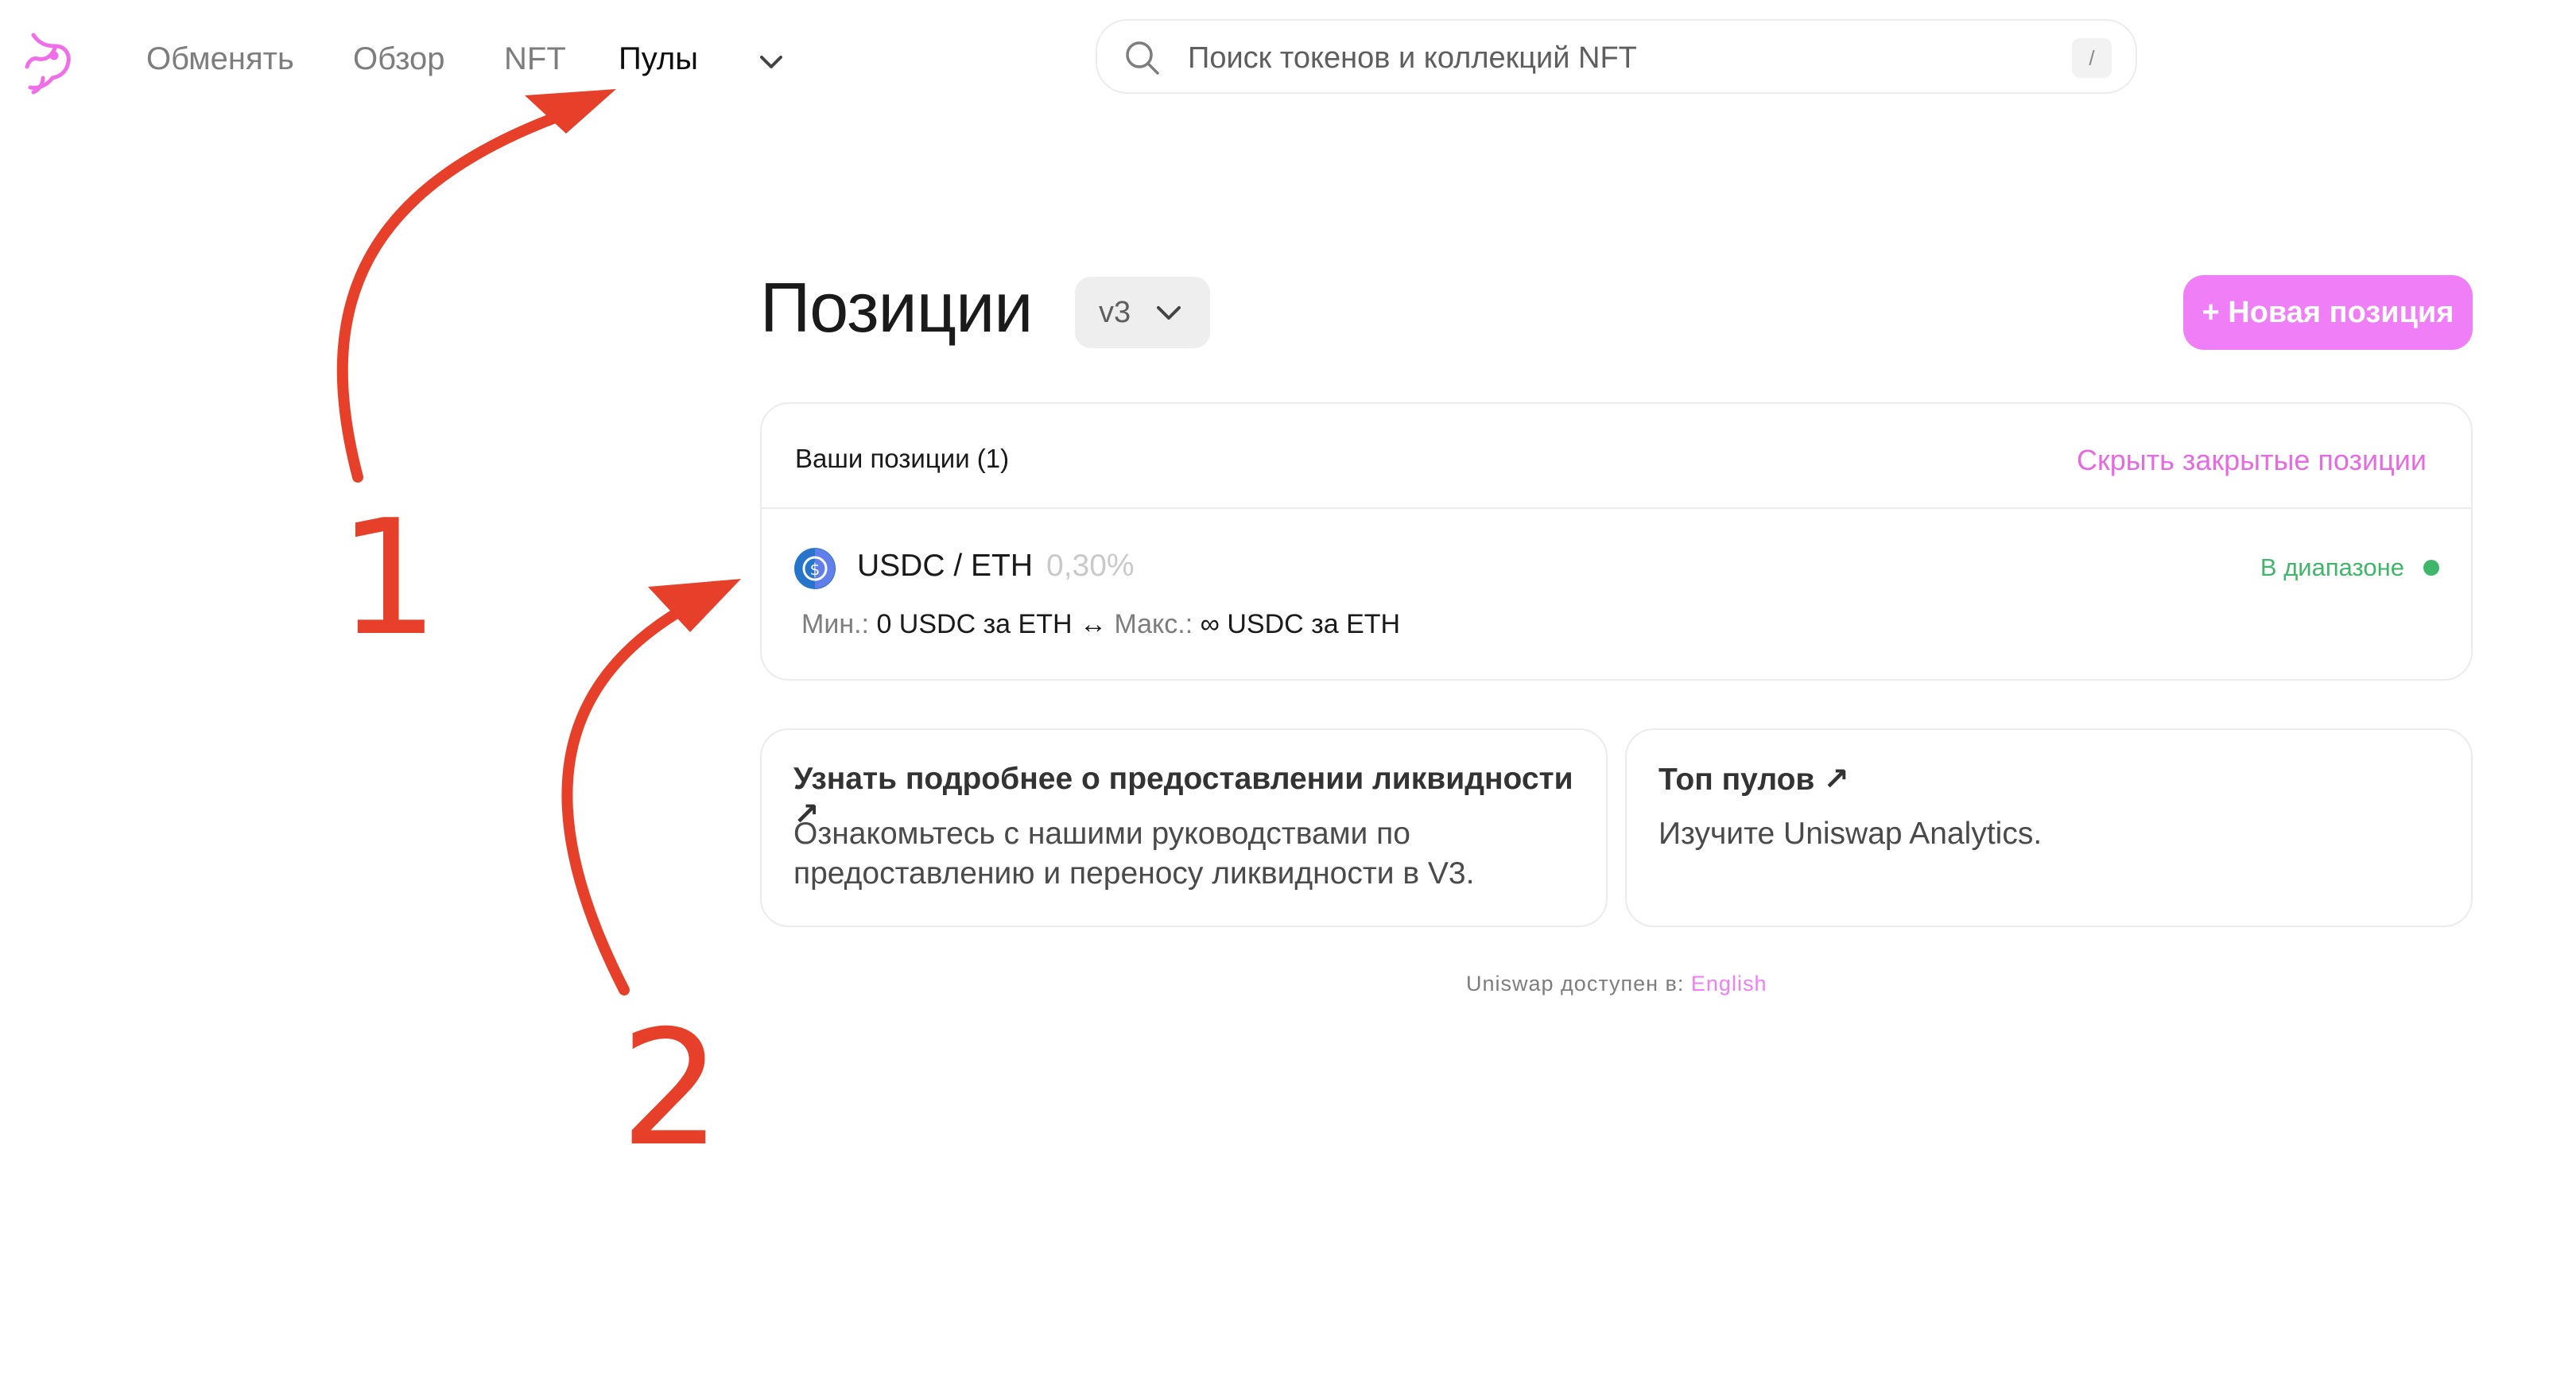 The image size is (2576, 1374). Describe the element at coordinates (539, 542) in the screenshot. I see `annotation-arrows` at that location.